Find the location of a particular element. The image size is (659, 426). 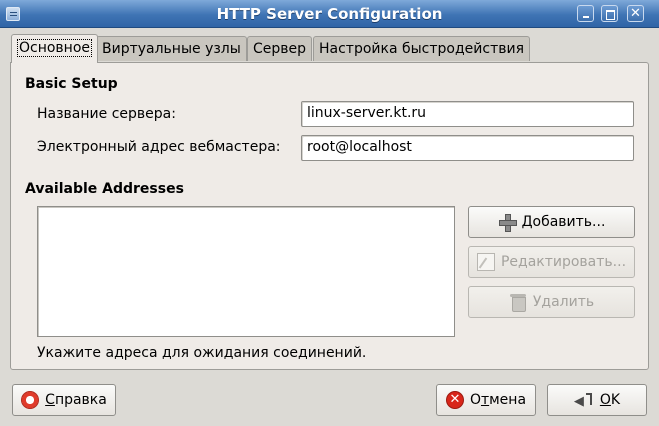

tab-virtual-hosts-label: Виртуальные узлы is located at coordinates (171, 49).